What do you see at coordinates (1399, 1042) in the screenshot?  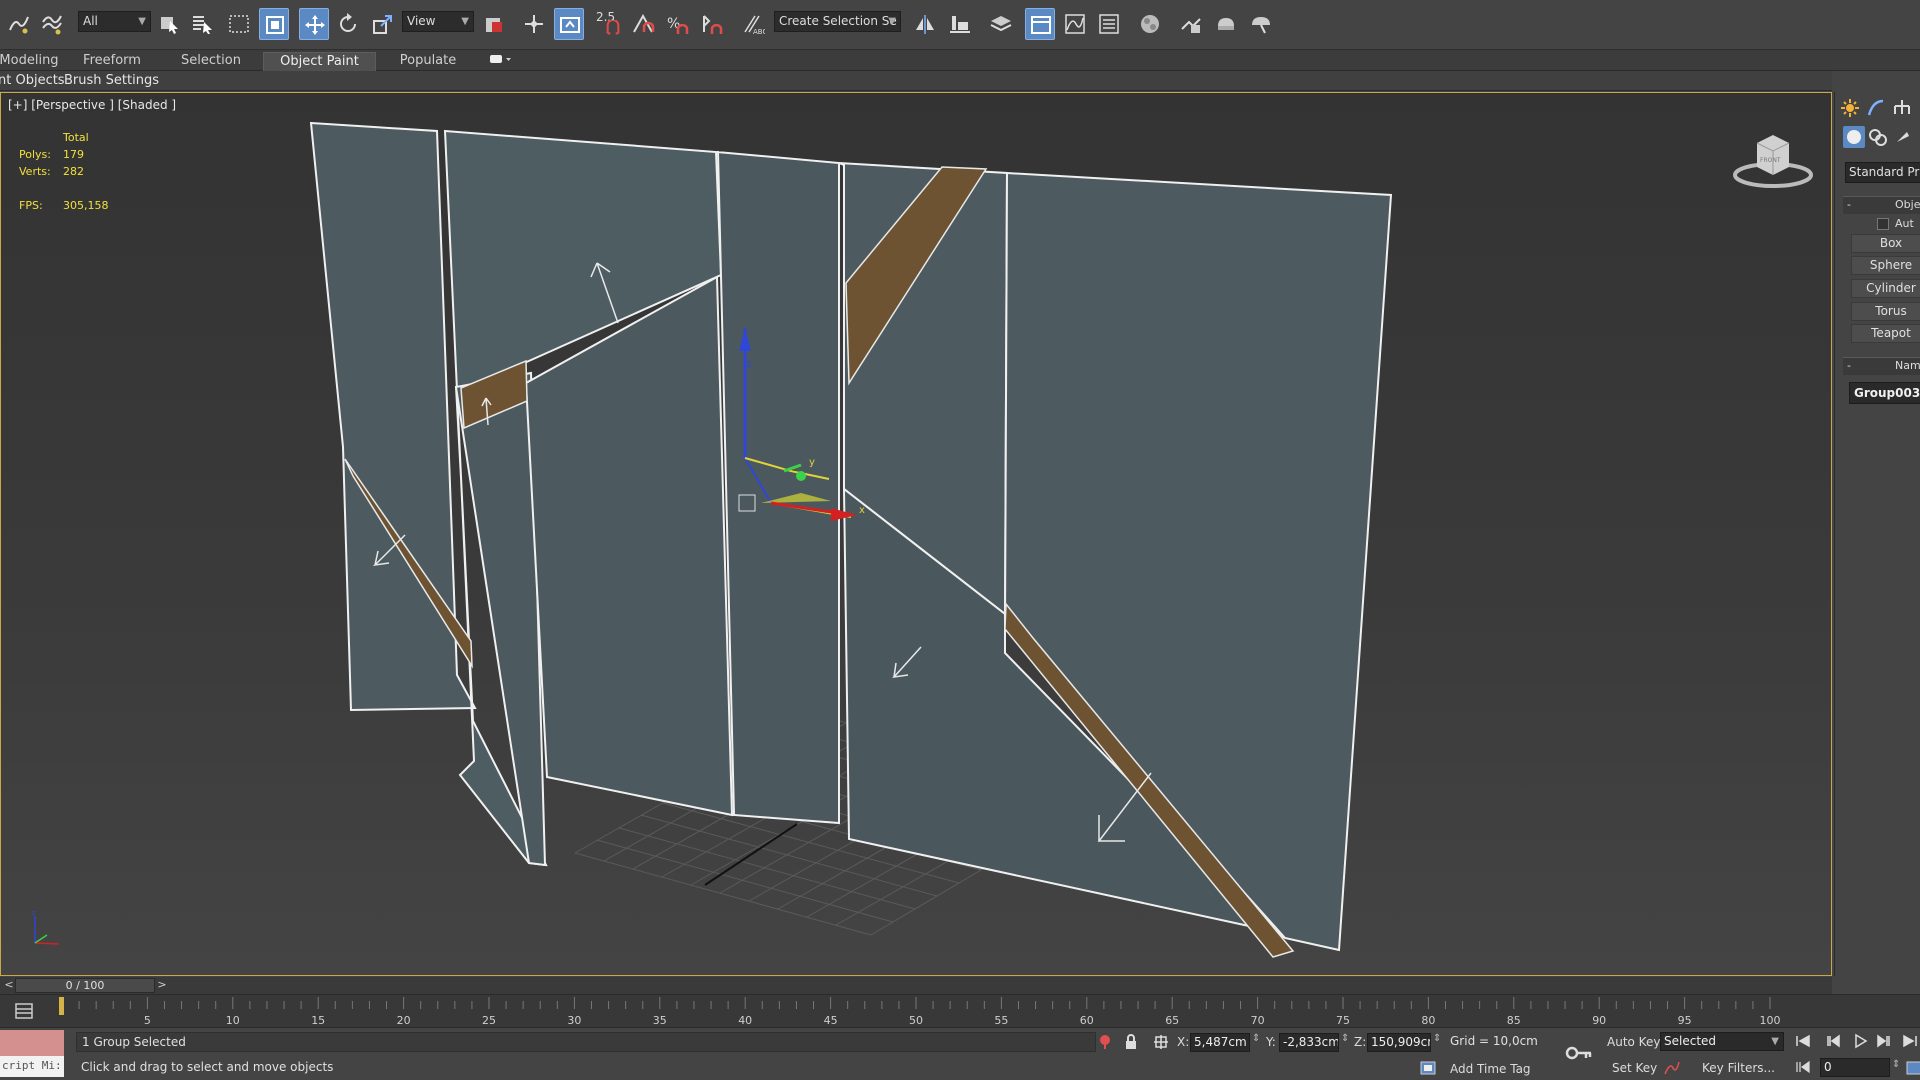 I see `z-coord-input: 150,909cm` at bounding box center [1399, 1042].